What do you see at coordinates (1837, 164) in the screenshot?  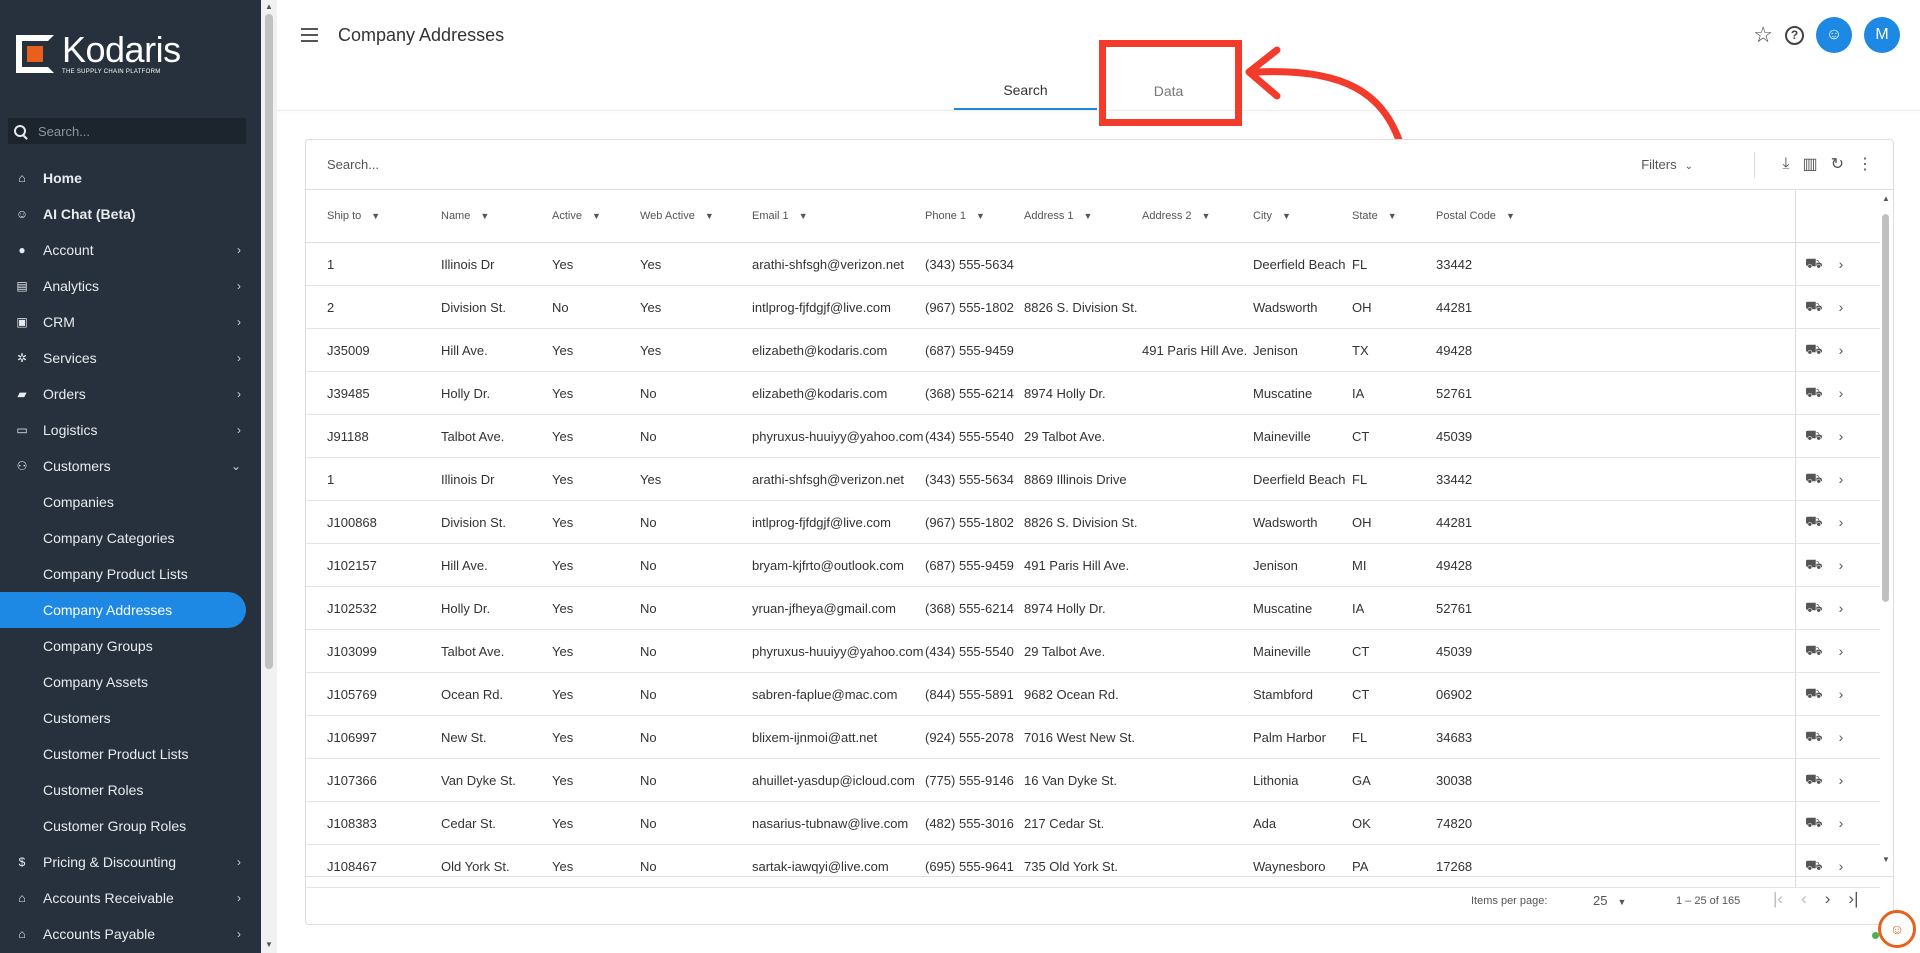 I see `refresh-icon: ↻` at bounding box center [1837, 164].